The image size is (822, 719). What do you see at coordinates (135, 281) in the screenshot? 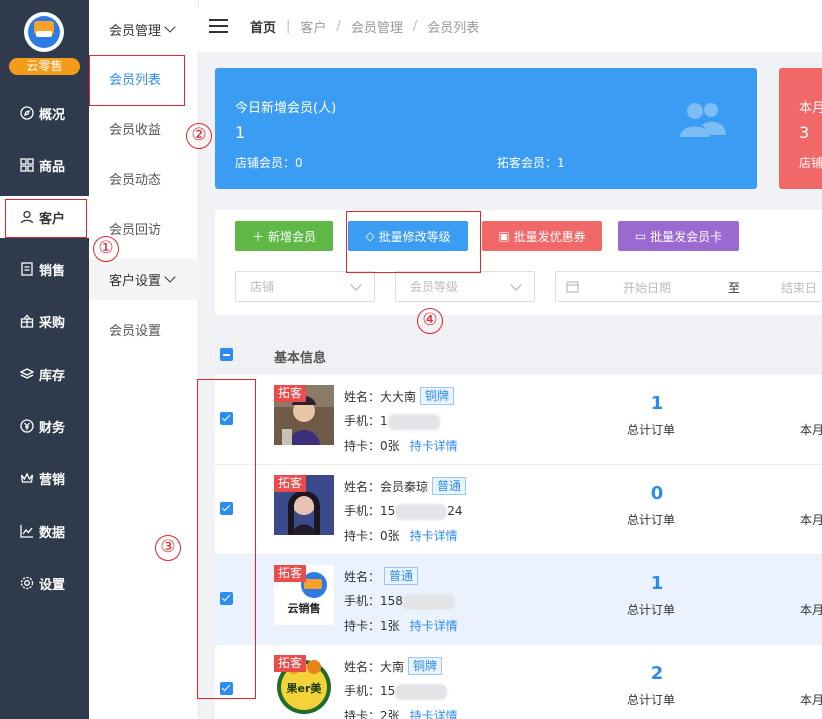
I see `subnav-group-label: 客户设置` at bounding box center [135, 281].